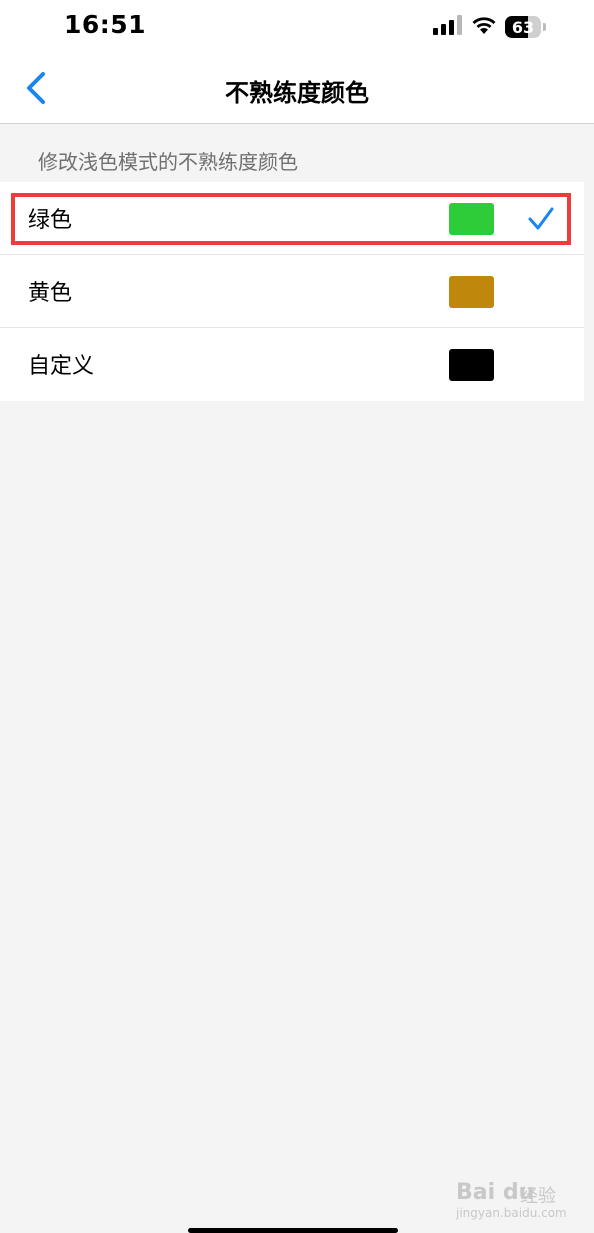 The image size is (594, 1233). I want to click on battery-level-text: 63, so click(523, 27).